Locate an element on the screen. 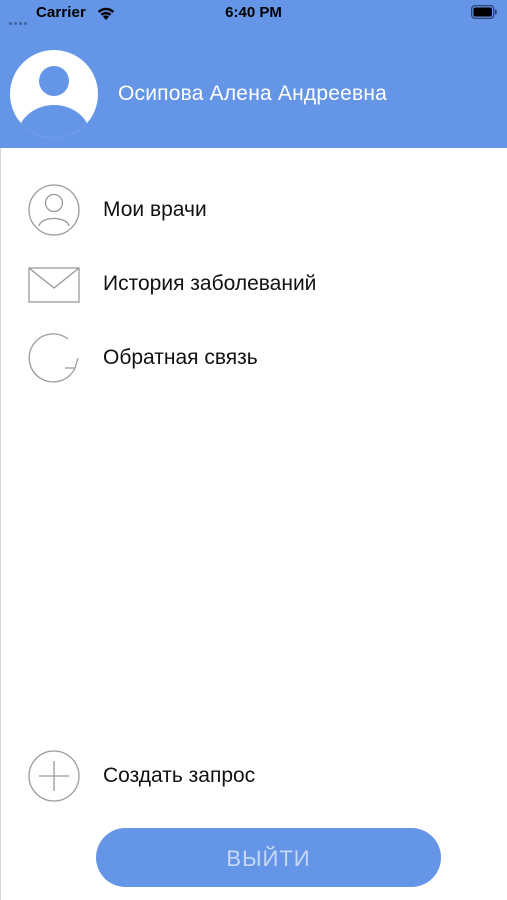  menu-item-my-doctors: Мои врачи is located at coordinates (253, 212).